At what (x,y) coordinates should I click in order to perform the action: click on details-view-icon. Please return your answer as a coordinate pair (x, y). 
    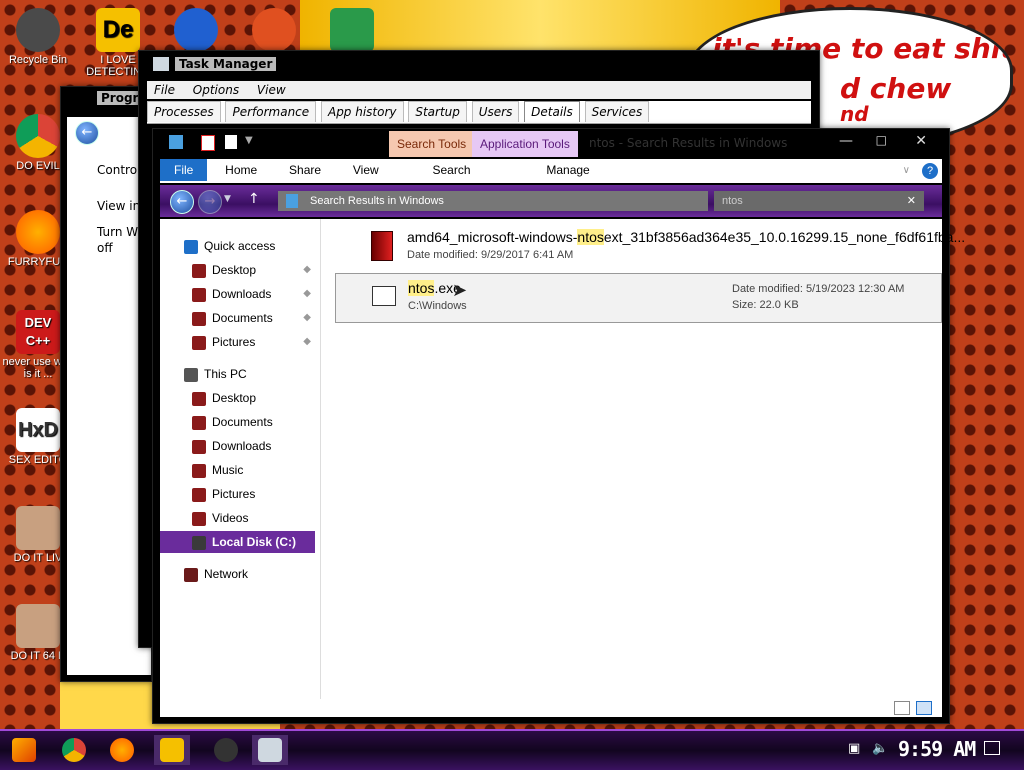
    Looking at the image, I should click on (902, 708).